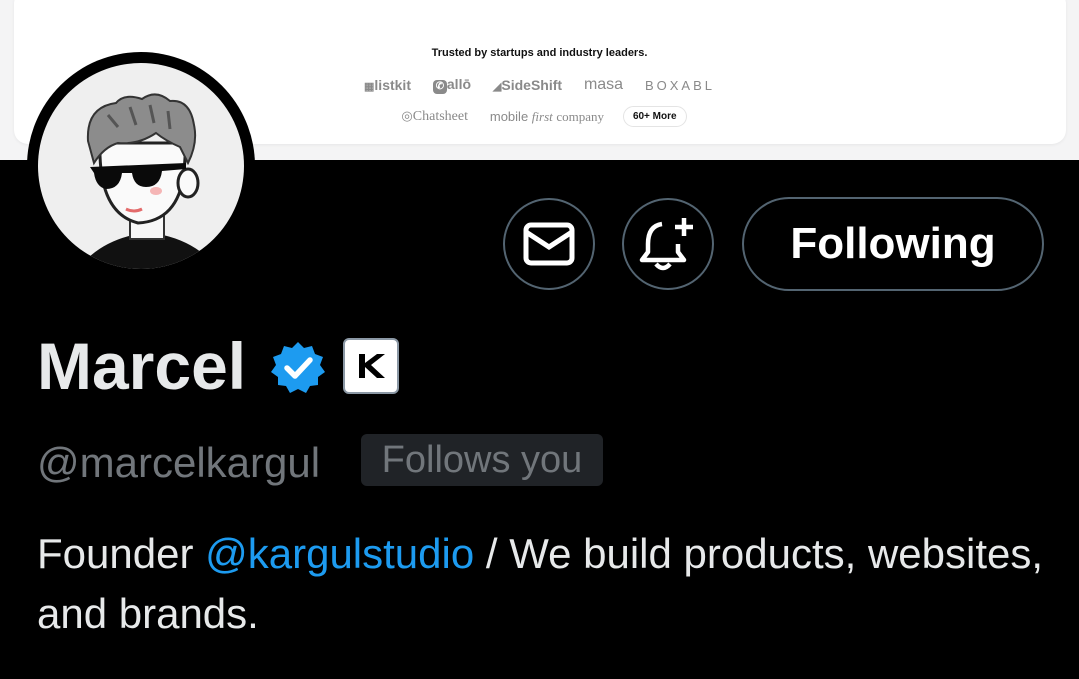 The height and width of the screenshot is (679, 1079). What do you see at coordinates (654, 116) in the screenshot?
I see `more-logos-pill: 60+ More` at bounding box center [654, 116].